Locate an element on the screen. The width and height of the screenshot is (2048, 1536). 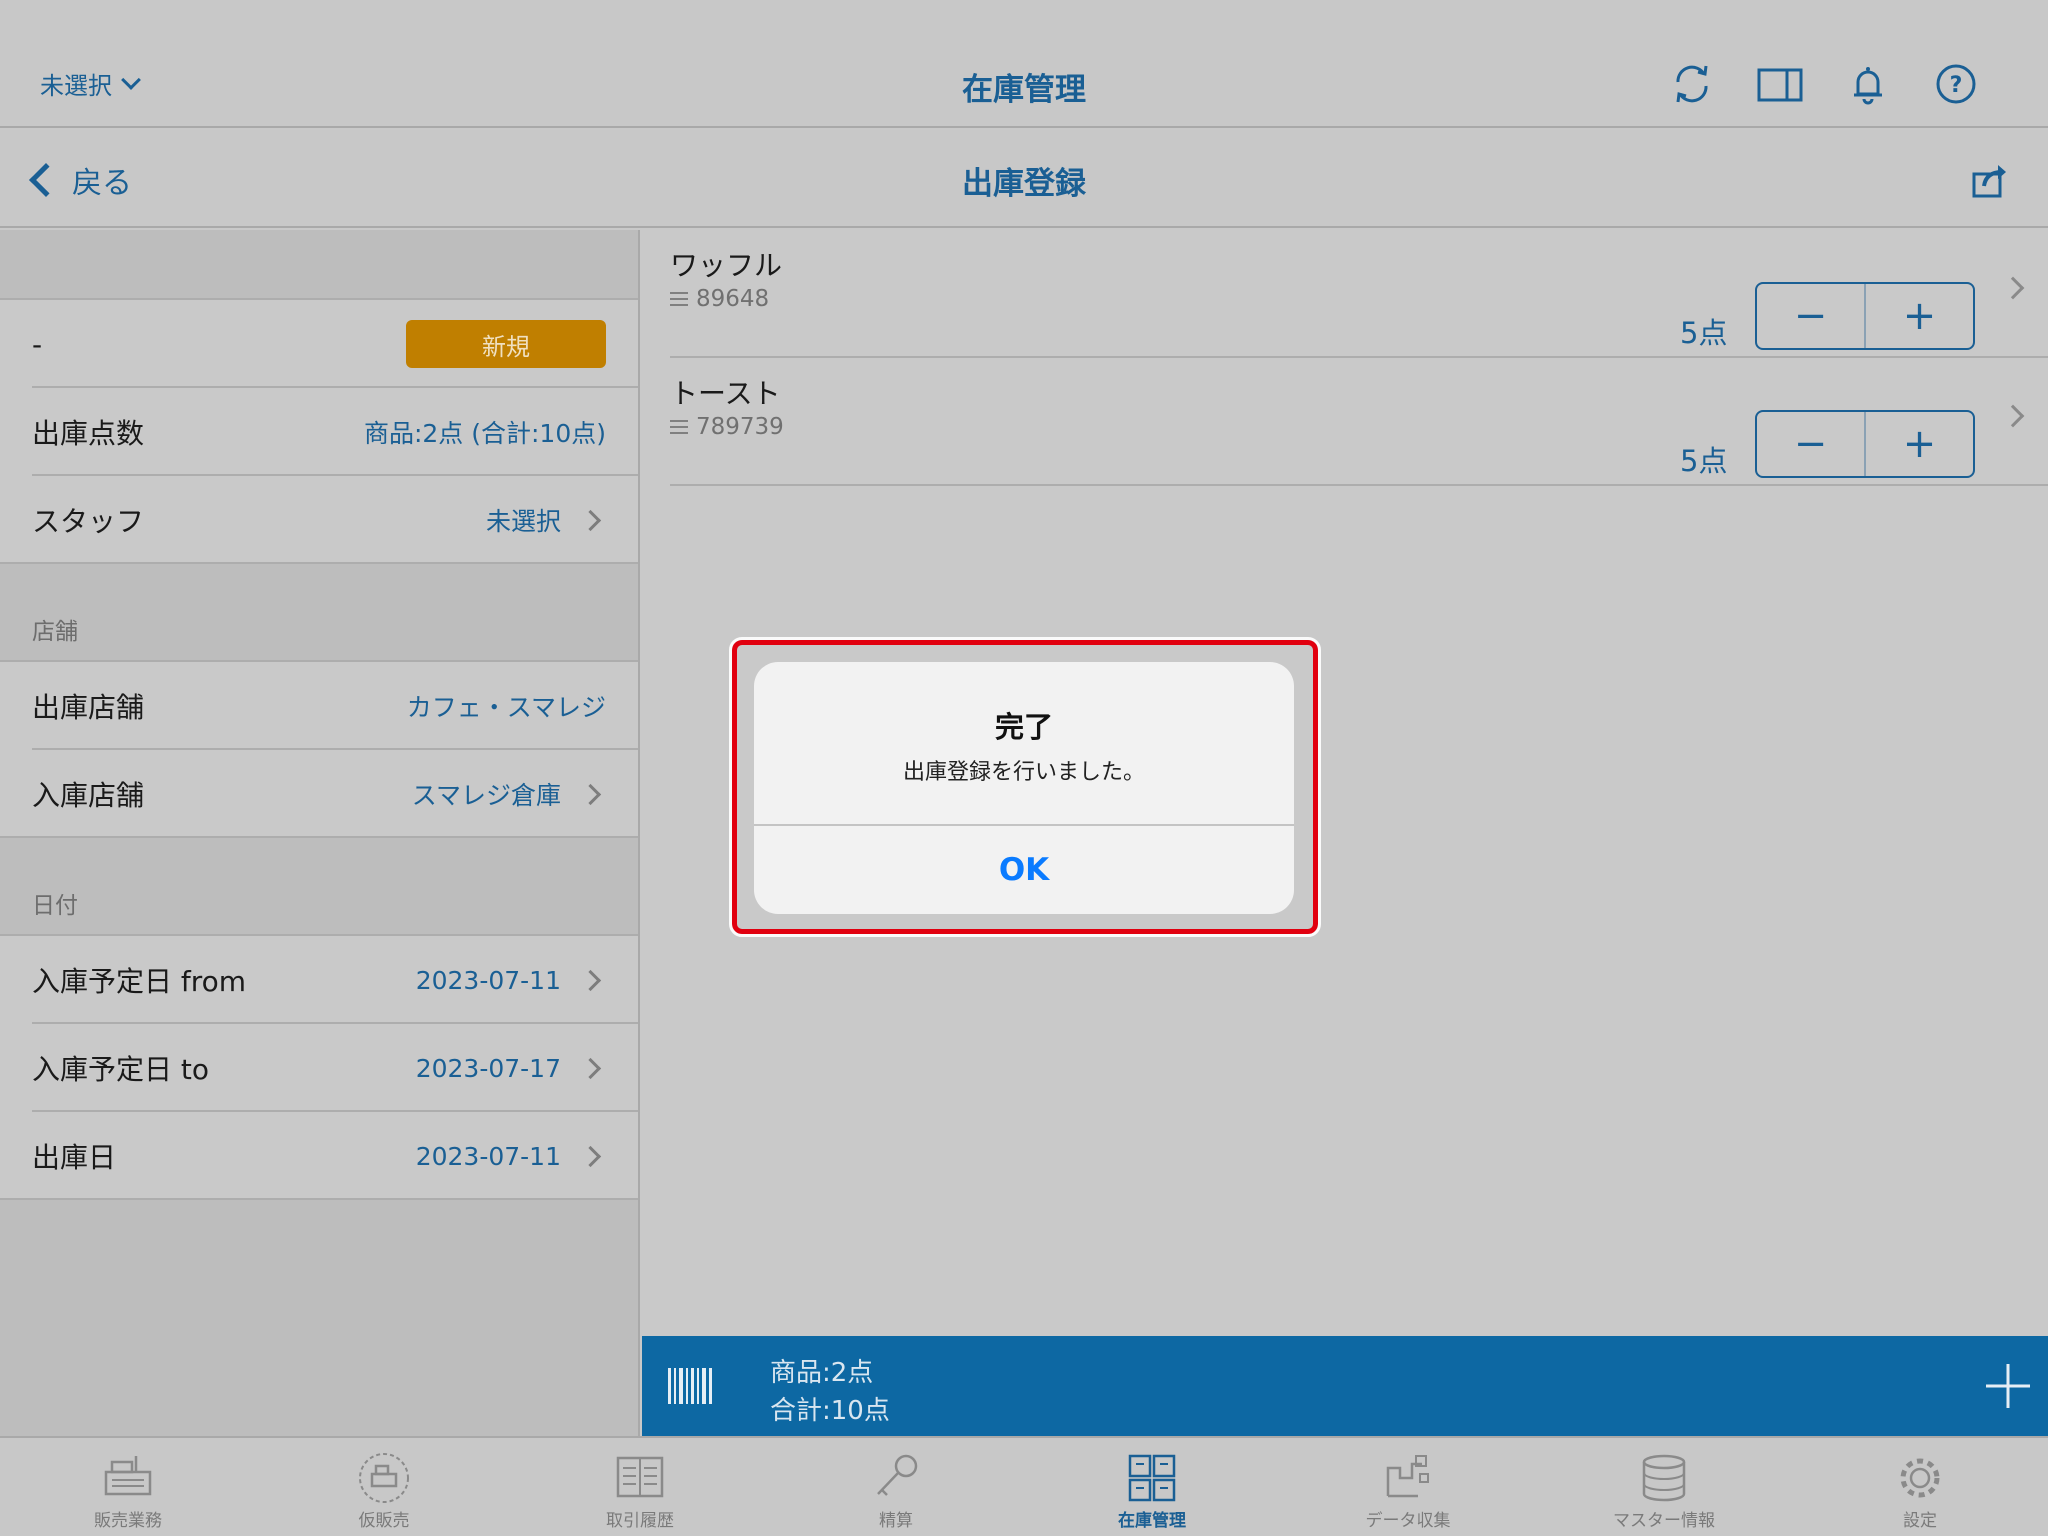
tab-settlement: 精算 is located at coordinates (896, 1487).